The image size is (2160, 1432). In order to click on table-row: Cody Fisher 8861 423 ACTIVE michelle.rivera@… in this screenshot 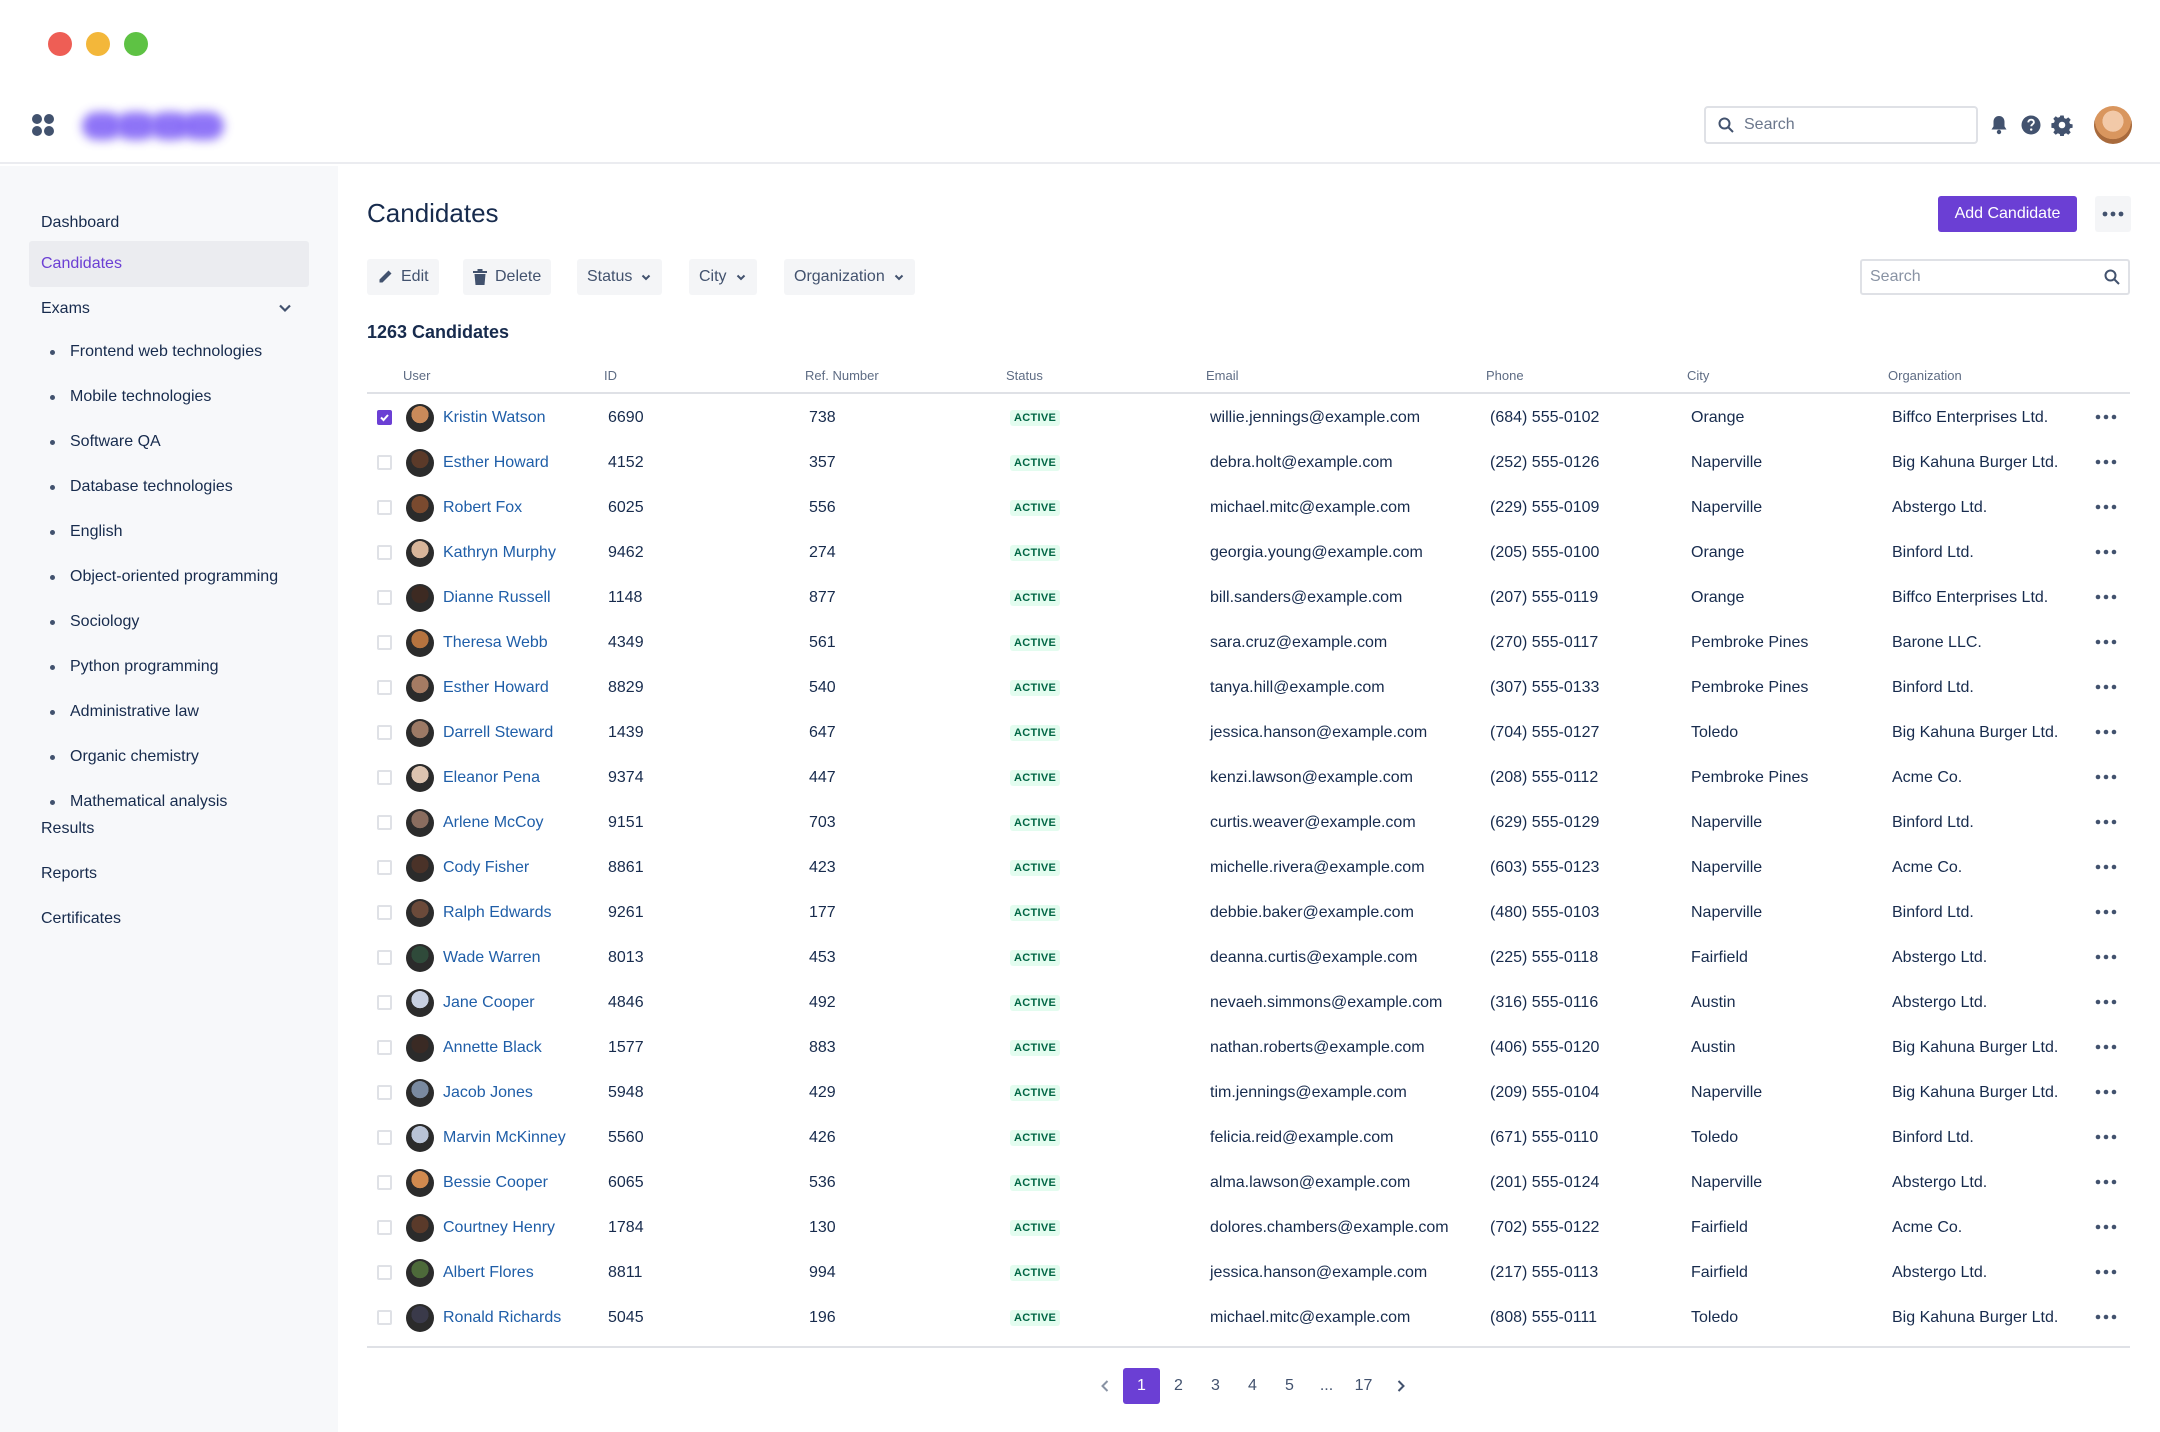, I will do `click(1248, 867)`.